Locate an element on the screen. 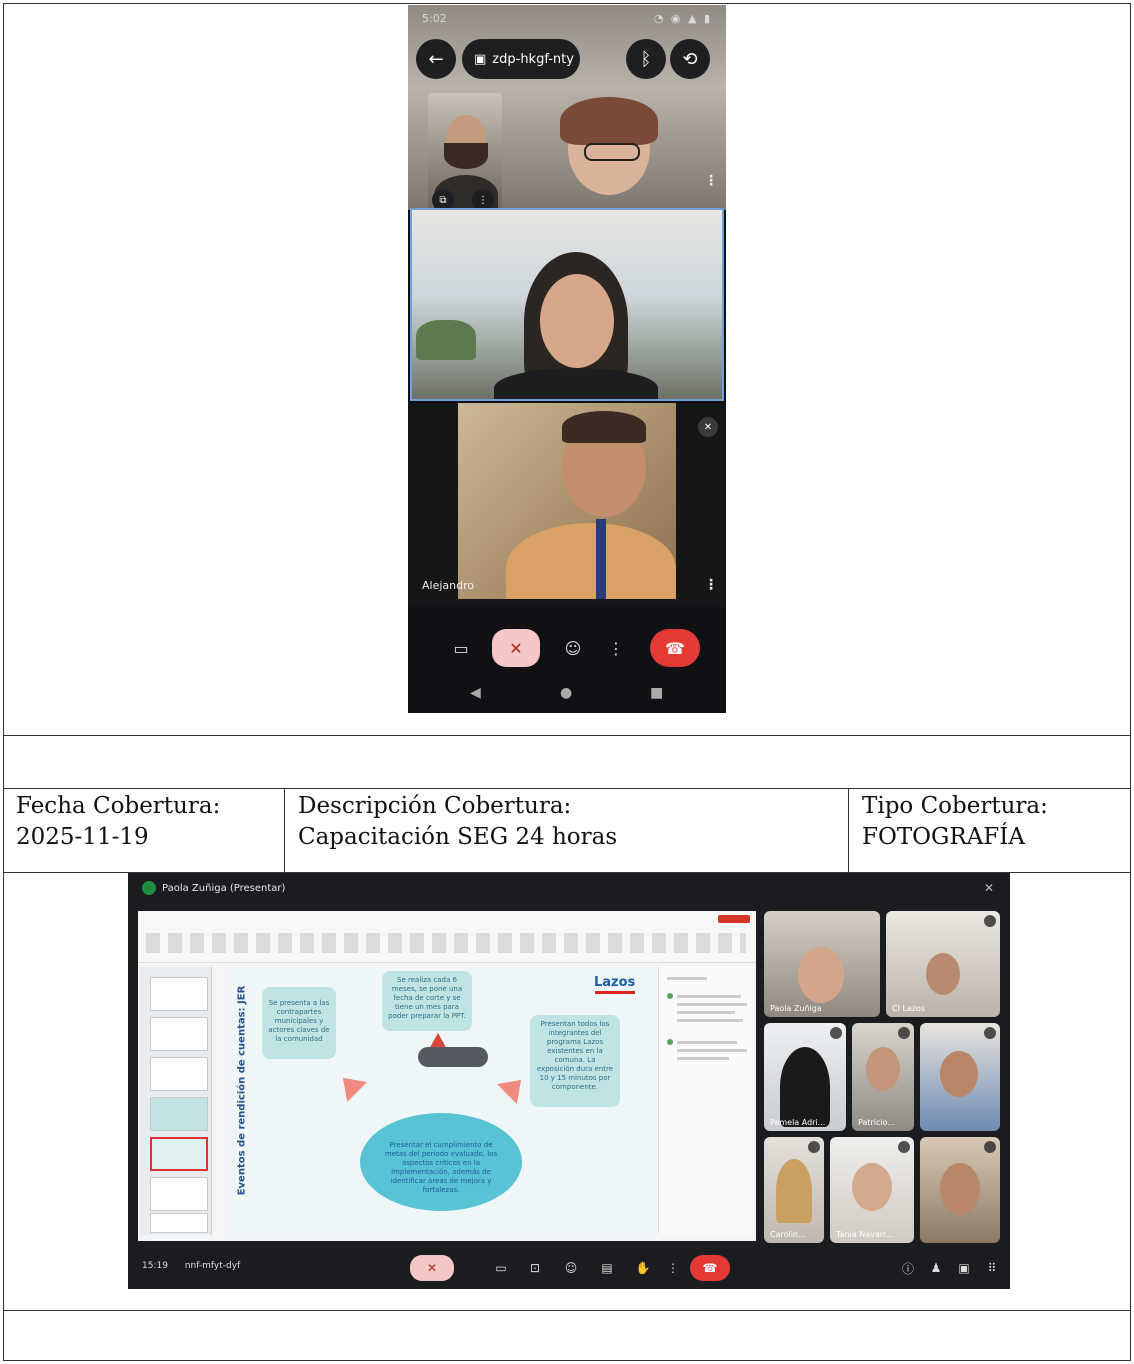 This screenshot has width=1134, height=1364. participant-video is located at coordinates (567, 501).